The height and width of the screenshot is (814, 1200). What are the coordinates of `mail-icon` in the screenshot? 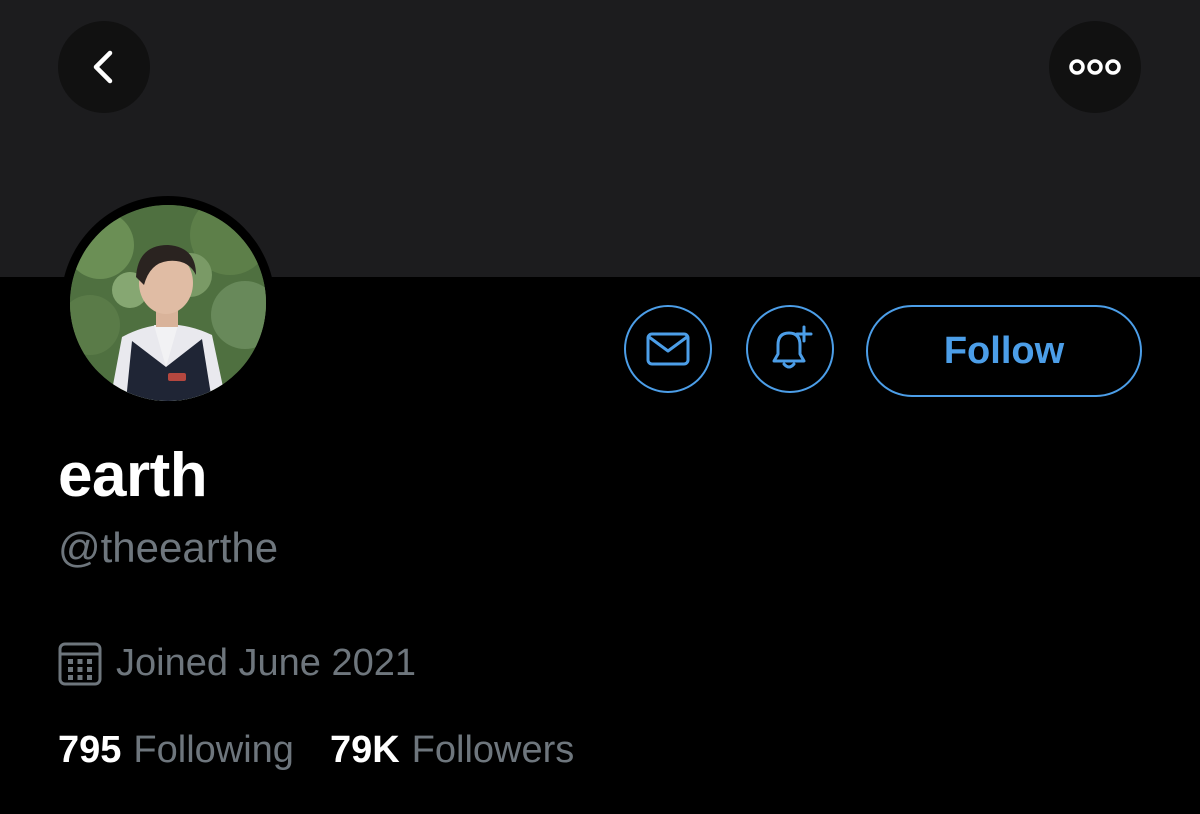 It's located at (668, 349).